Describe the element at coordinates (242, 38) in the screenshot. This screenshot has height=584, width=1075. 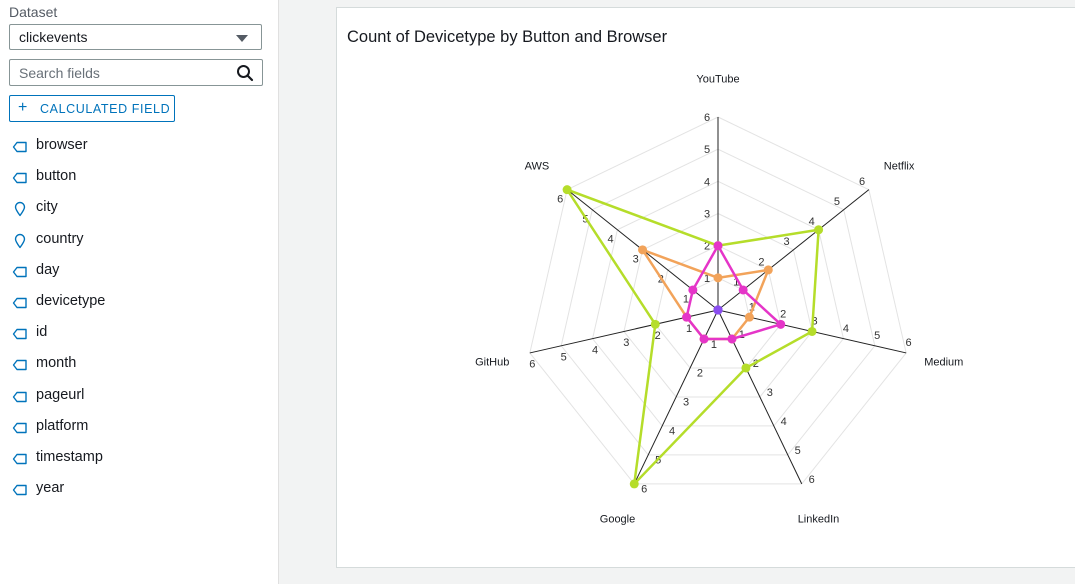
I see `caret-down-icon` at that location.